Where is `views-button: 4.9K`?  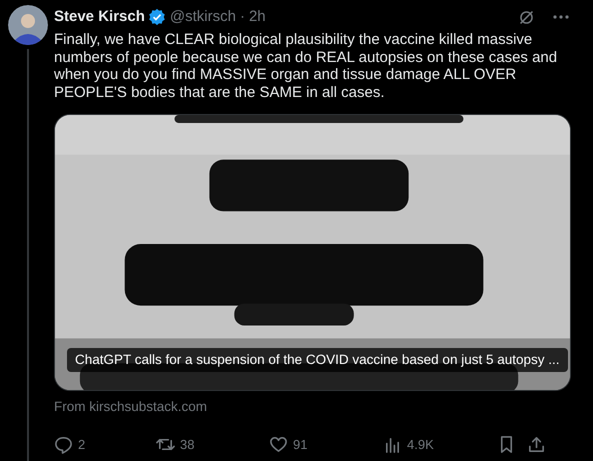 views-button: 4.9K is located at coordinates (408, 444).